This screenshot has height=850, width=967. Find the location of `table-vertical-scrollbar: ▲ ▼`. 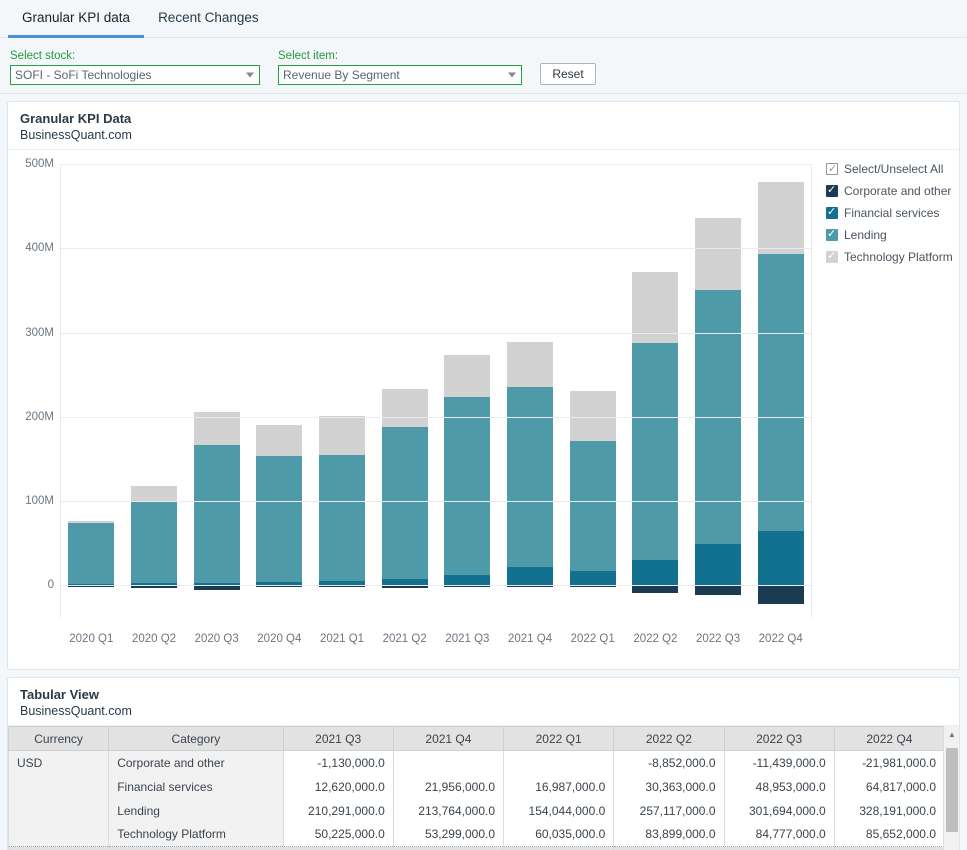

table-vertical-scrollbar: ▲ ▼ is located at coordinates (951, 788).